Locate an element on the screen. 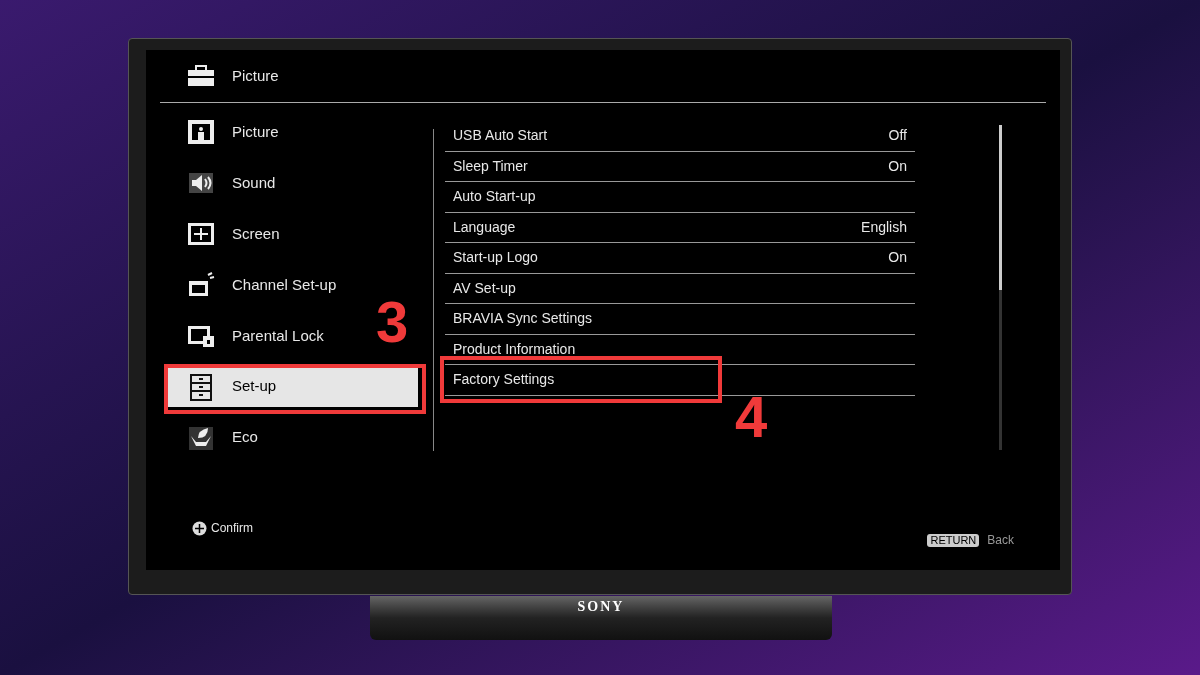 The width and height of the screenshot is (1200, 675). setting-value: English is located at coordinates (884, 227).